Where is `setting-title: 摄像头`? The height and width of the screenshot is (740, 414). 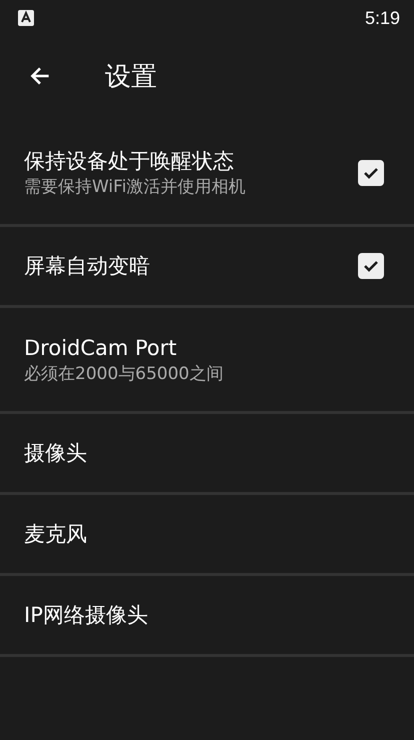 setting-title: 摄像头 is located at coordinates (55, 453).